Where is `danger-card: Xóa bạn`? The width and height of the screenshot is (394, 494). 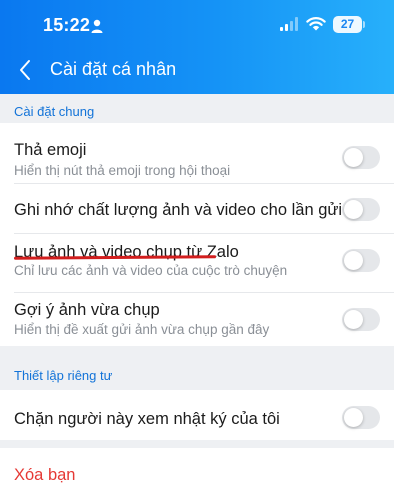 danger-card: Xóa bạn is located at coordinates (197, 471).